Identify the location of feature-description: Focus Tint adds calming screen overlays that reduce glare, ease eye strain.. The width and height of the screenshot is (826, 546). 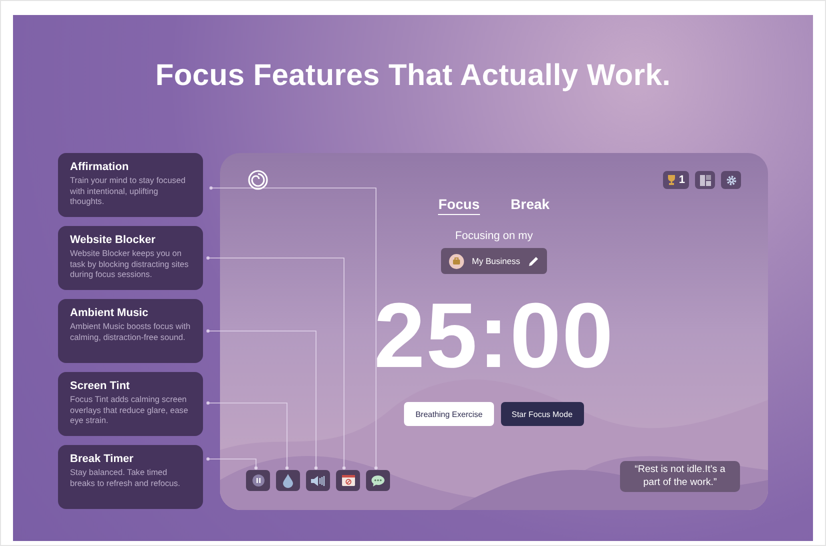
(130, 410).